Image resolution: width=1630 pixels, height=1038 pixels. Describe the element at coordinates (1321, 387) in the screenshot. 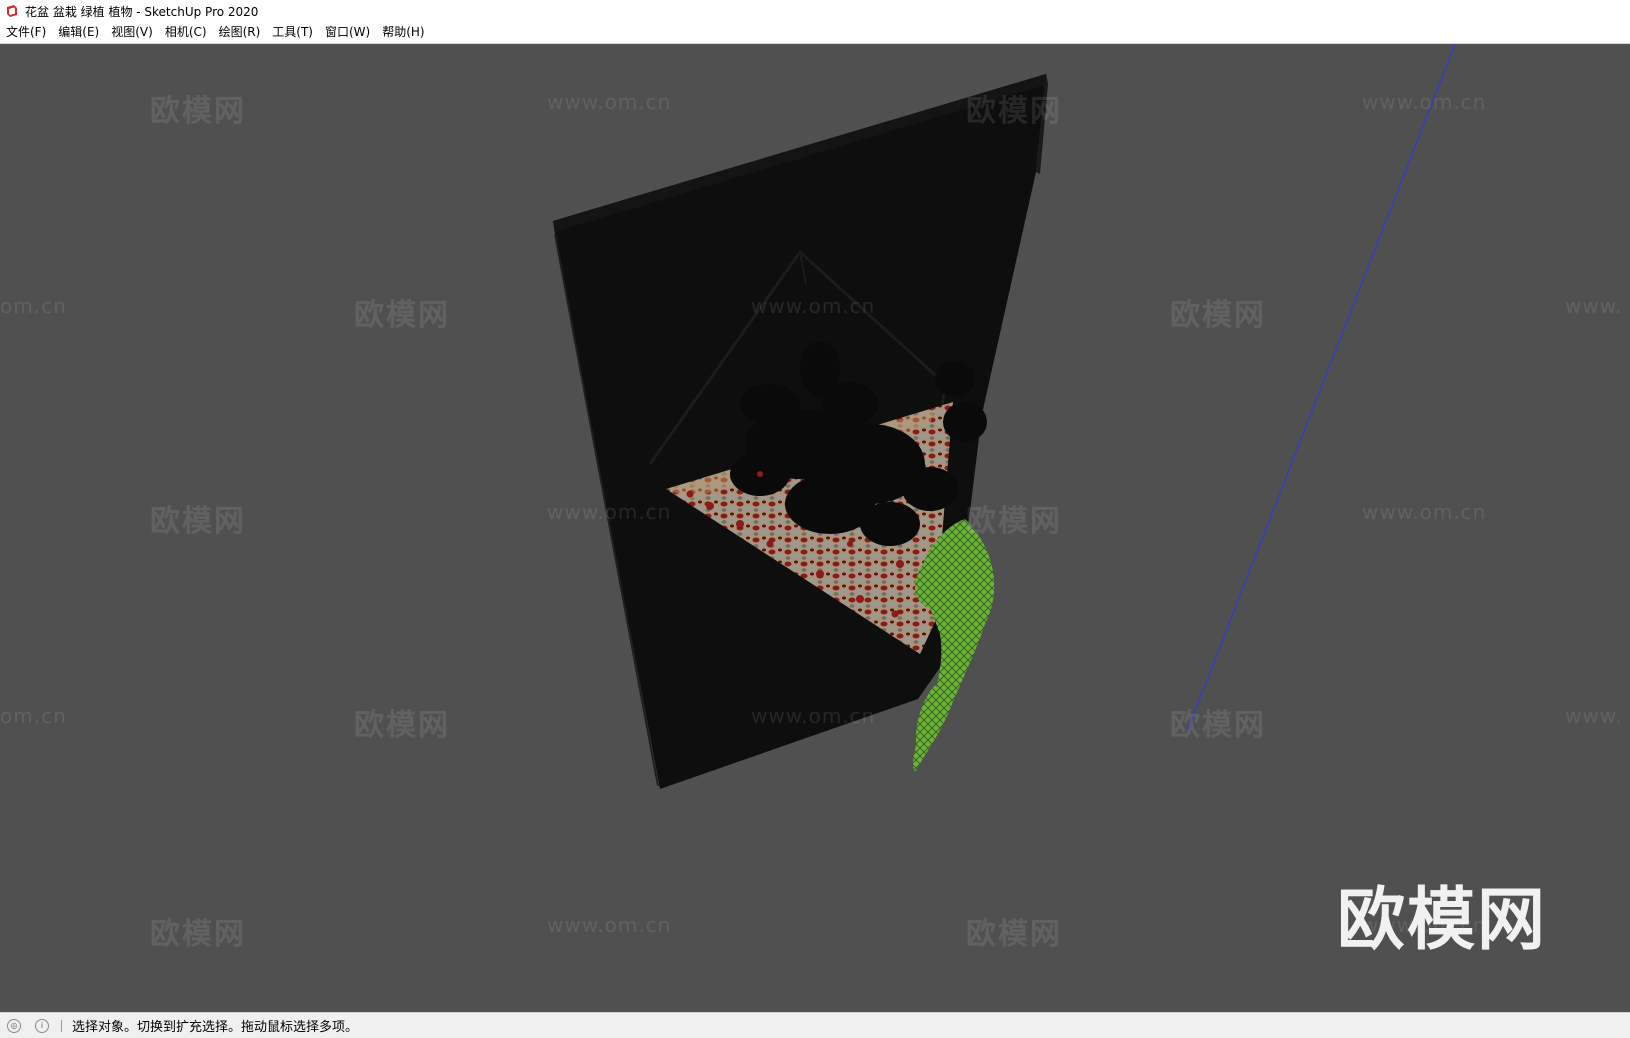

I see `blue-axis-line` at that location.